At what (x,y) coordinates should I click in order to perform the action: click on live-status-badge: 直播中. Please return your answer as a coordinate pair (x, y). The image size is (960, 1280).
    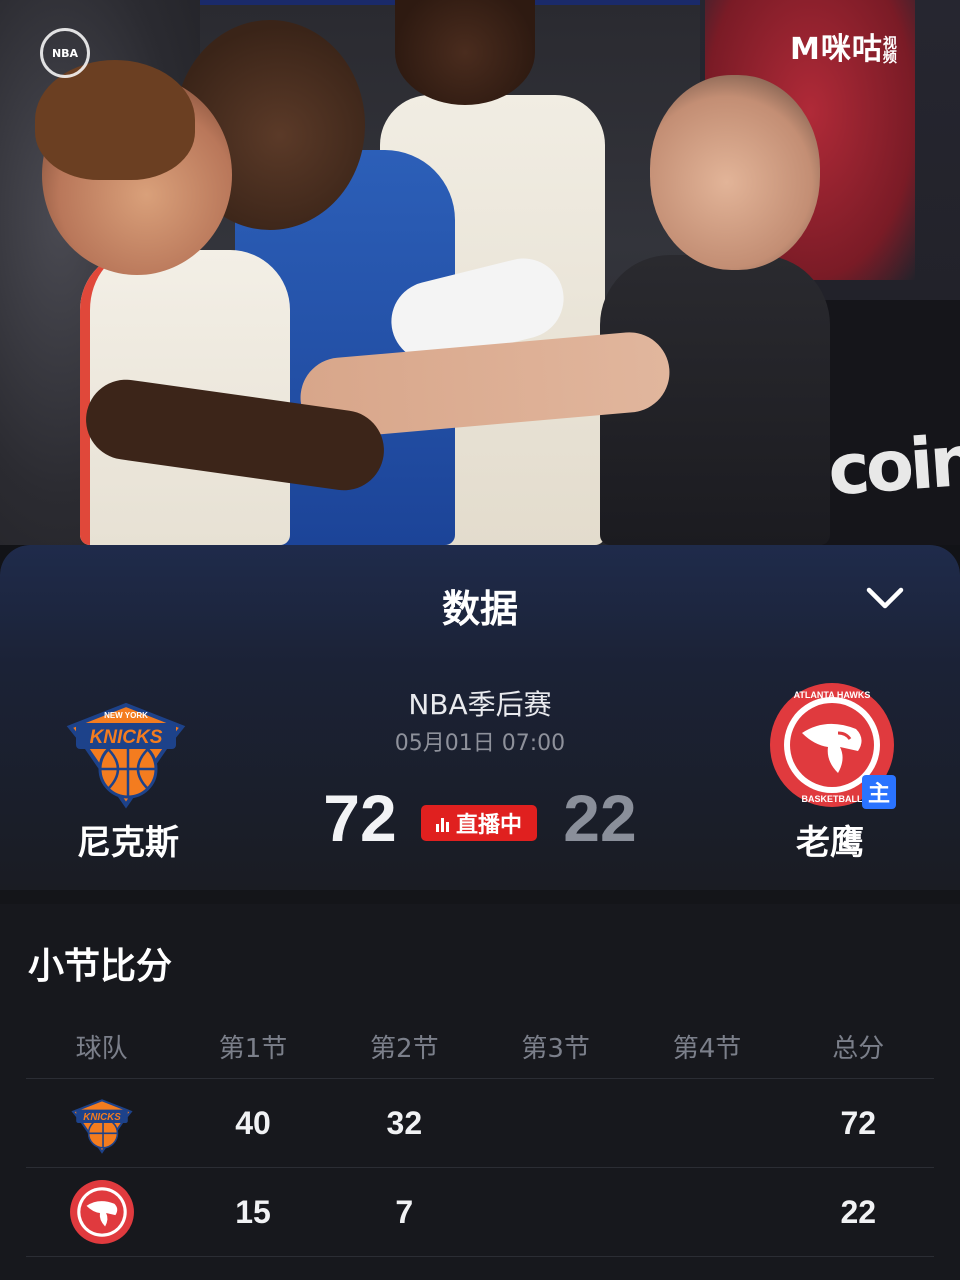
    Looking at the image, I should click on (479, 823).